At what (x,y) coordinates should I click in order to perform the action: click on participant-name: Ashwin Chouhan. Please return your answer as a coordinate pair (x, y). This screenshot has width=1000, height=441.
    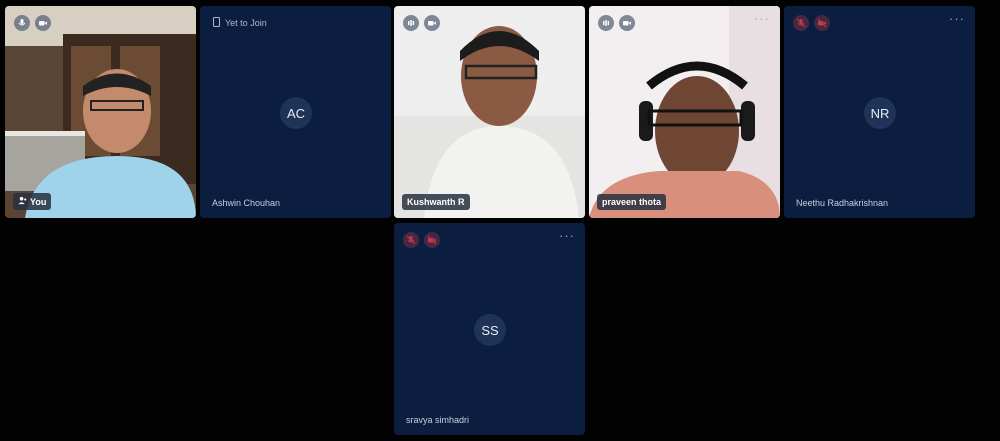
    Looking at the image, I should click on (246, 203).